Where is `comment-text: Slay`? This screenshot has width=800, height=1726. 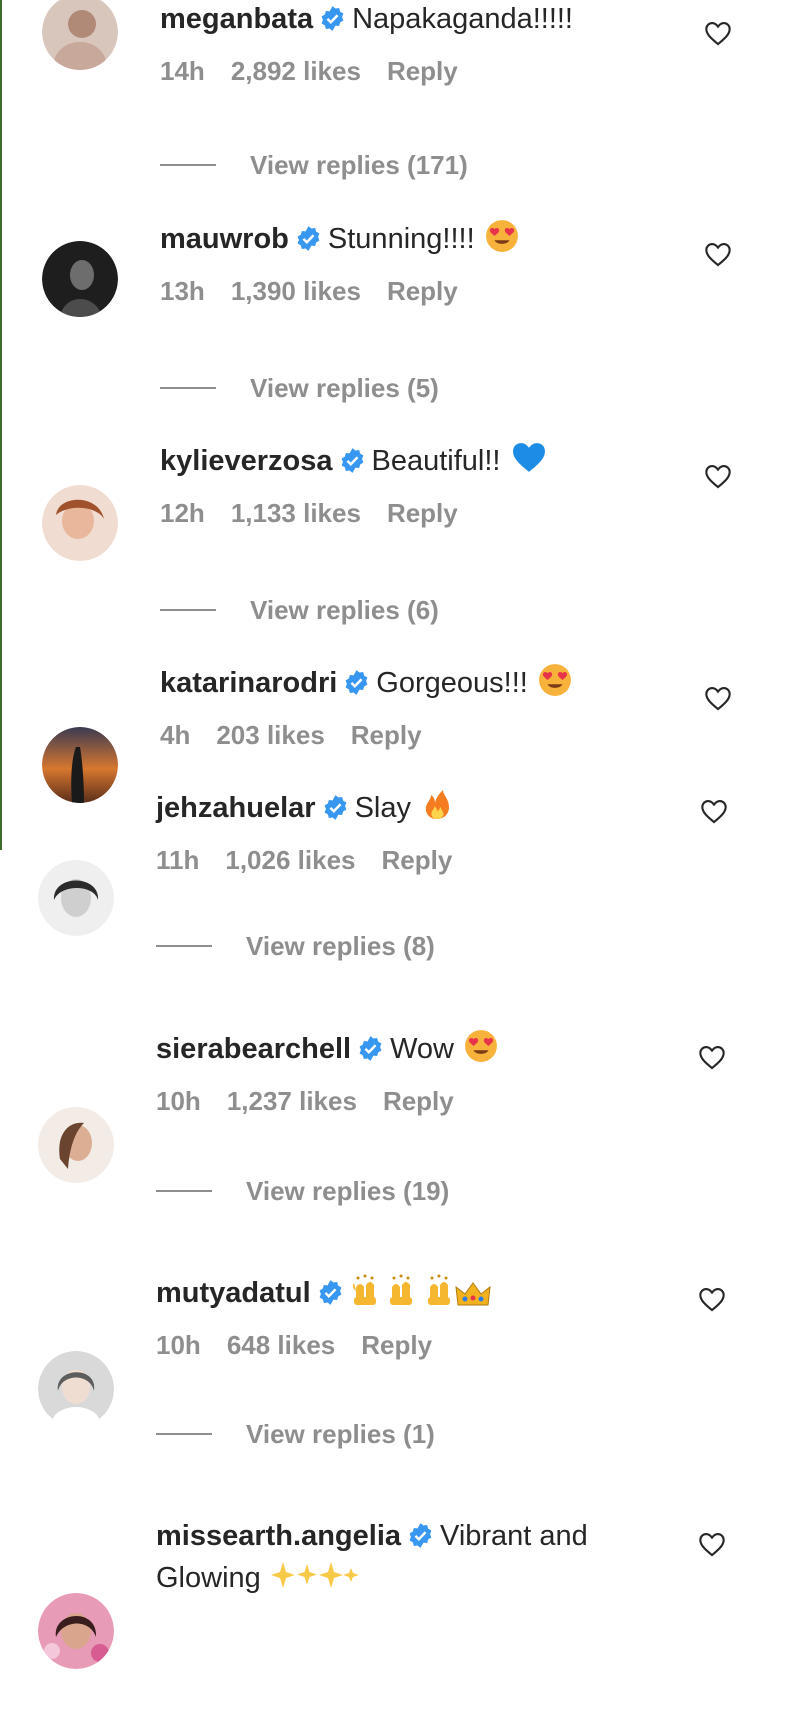 comment-text: Slay is located at coordinates (382, 808).